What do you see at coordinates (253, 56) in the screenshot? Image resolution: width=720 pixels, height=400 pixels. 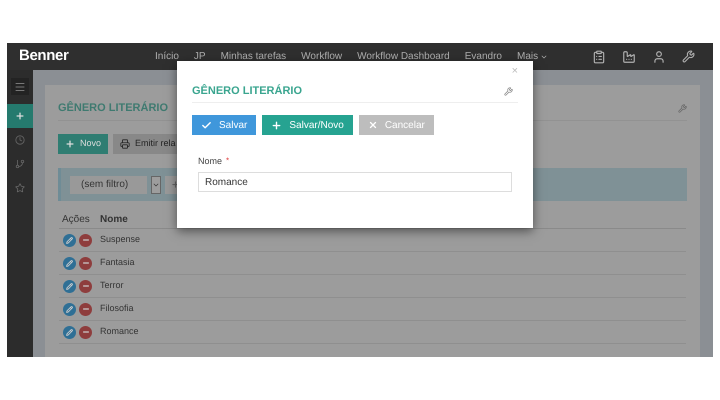 I see `nav-link: Minhas tarefas` at bounding box center [253, 56].